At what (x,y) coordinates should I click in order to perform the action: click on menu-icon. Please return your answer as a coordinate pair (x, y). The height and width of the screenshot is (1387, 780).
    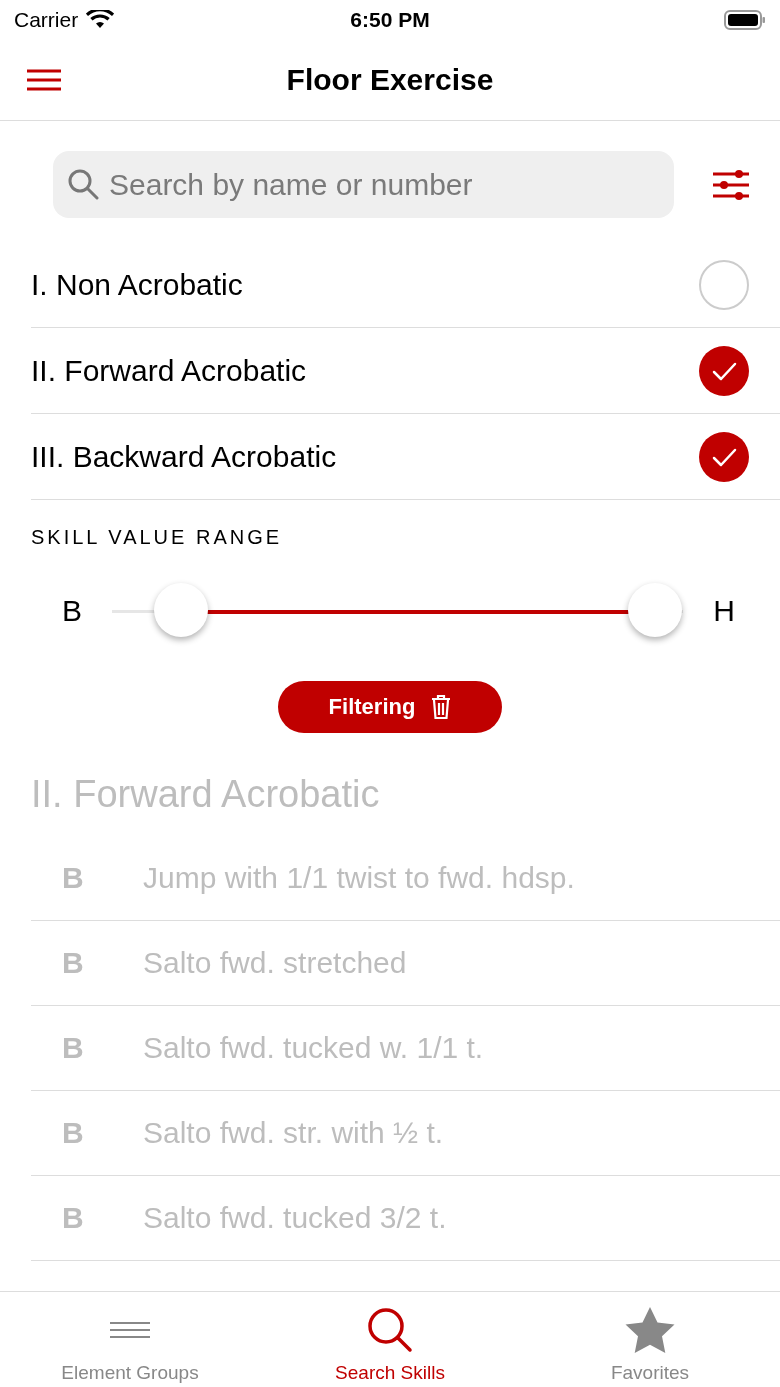
    Looking at the image, I should click on (44, 80).